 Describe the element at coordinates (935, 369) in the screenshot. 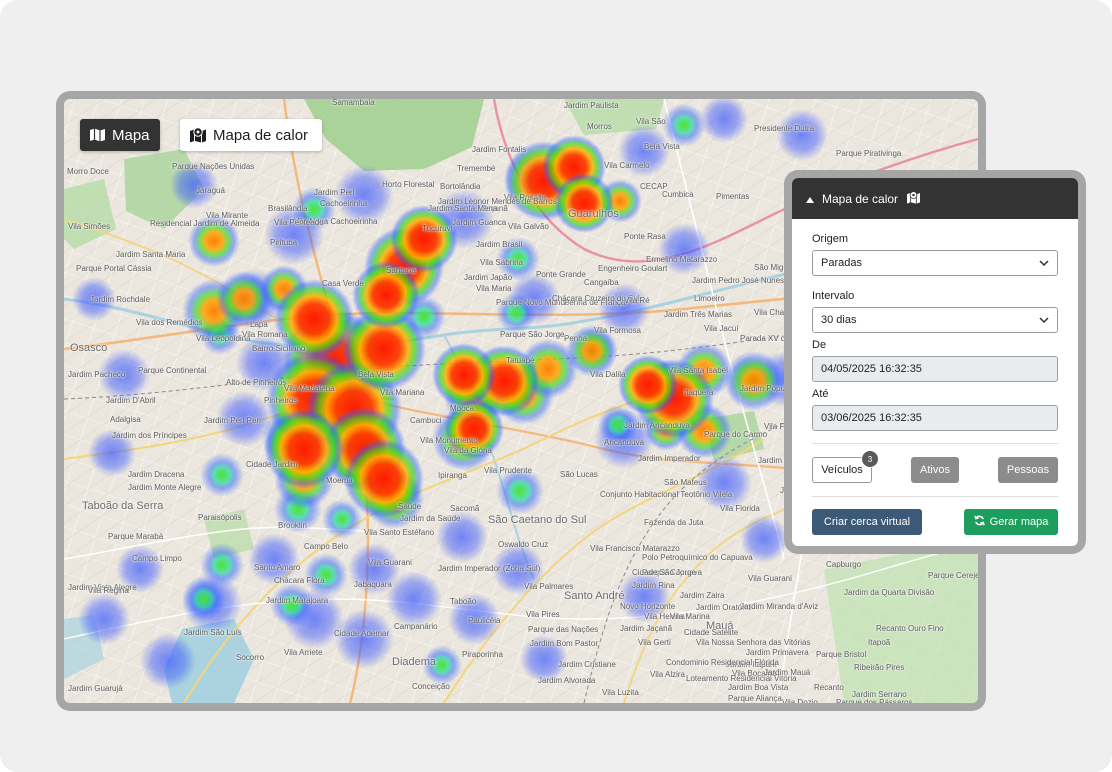

I see `from-date-field: 04/05/2025 16:32:35` at that location.